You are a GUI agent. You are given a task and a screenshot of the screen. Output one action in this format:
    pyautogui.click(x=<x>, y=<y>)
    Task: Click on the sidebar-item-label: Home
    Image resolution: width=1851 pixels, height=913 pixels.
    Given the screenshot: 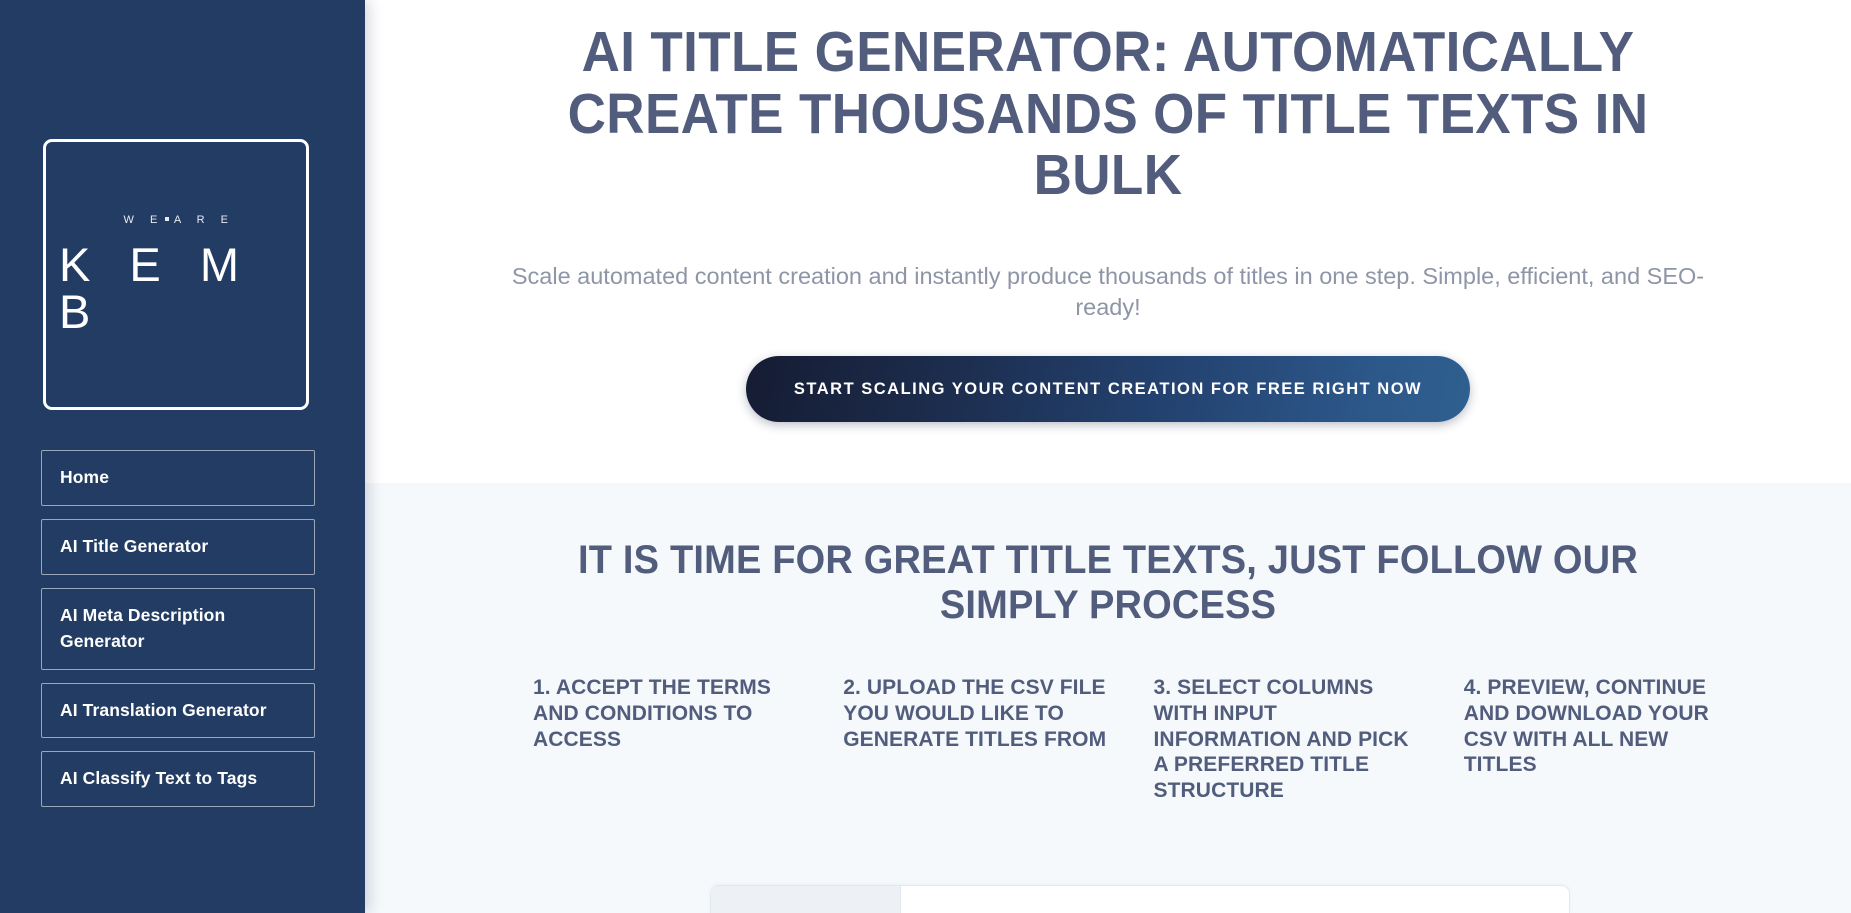 What is the action you would take?
    pyautogui.click(x=85, y=477)
    